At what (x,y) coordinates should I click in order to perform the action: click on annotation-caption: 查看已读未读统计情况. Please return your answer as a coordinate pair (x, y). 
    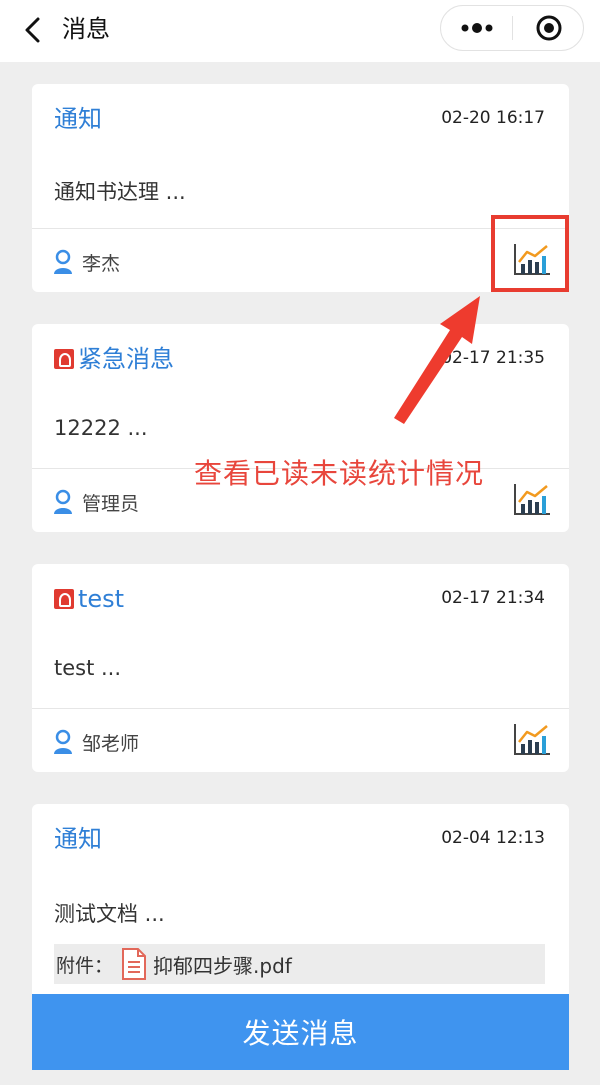
    Looking at the image, I should click on (339, 473).